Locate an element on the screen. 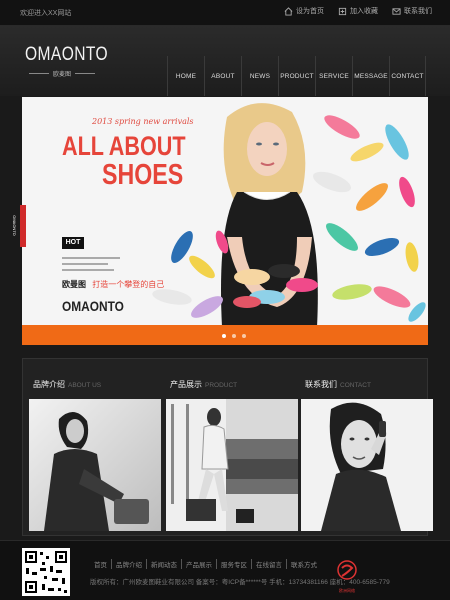  panel-about-cn: 品牌介绍 is located at coordinates (49, 384).